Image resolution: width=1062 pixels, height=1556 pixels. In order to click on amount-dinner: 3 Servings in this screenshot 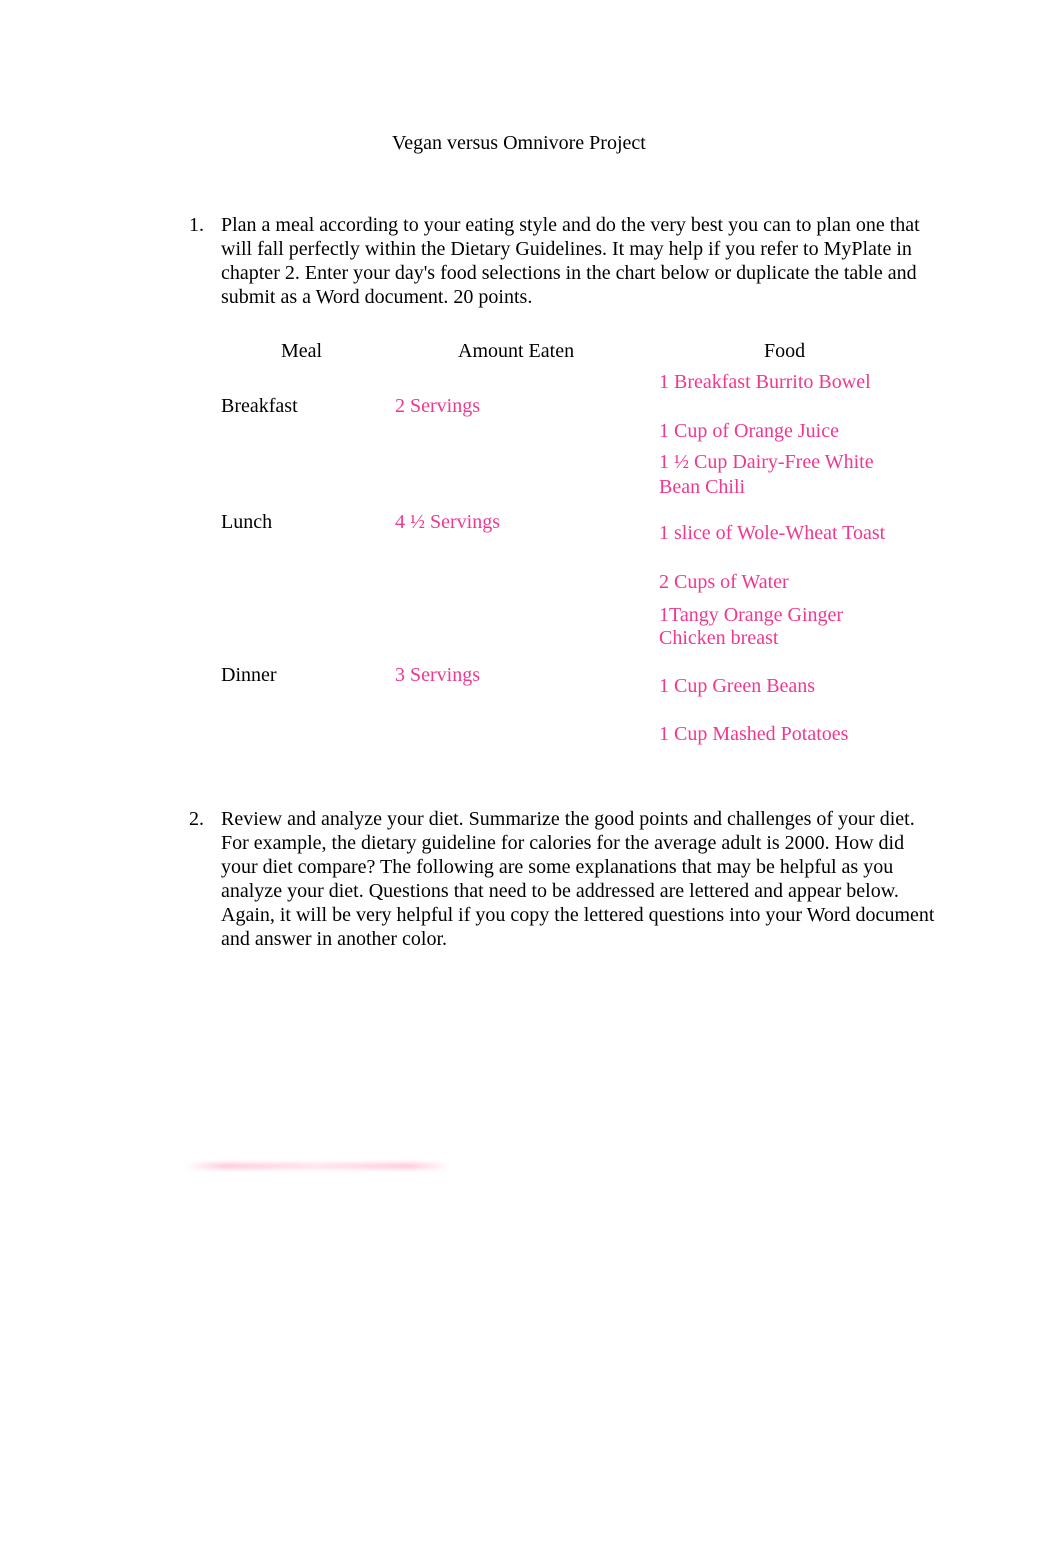, I will do `click(437, 675)`.